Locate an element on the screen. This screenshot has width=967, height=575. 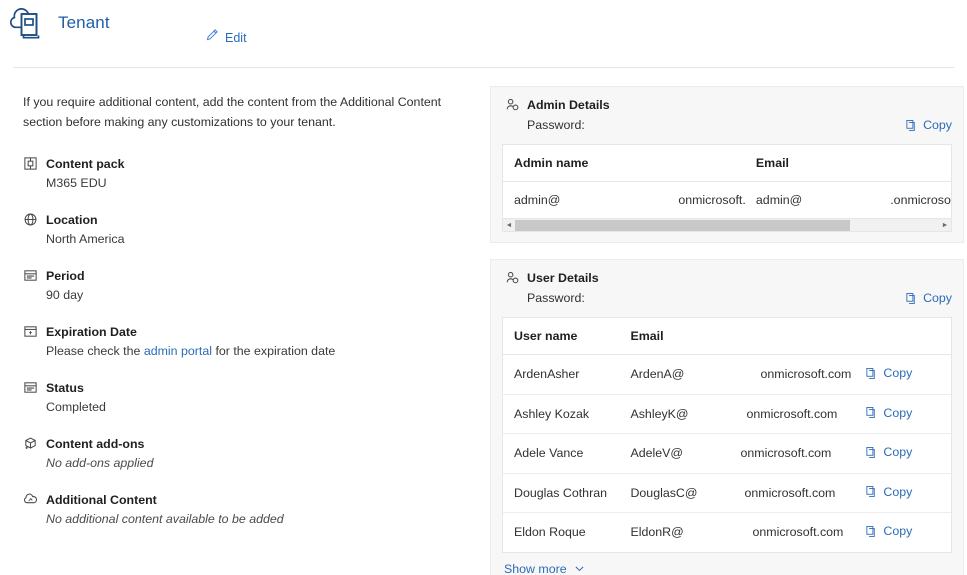
field-period: Period 90 day is located at coordinates (245, 285).